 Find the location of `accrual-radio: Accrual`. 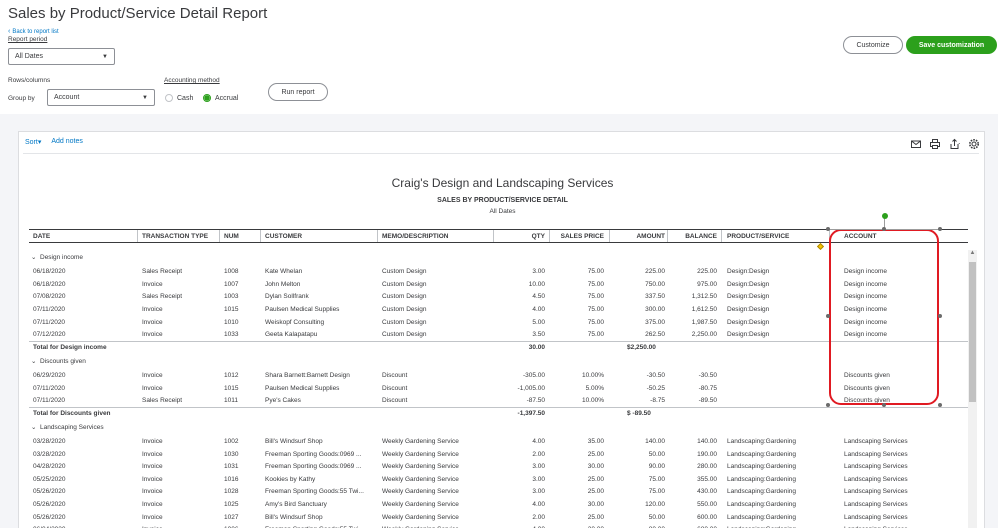

accrual-radio: Accrual is located at coordinates (220, 98).